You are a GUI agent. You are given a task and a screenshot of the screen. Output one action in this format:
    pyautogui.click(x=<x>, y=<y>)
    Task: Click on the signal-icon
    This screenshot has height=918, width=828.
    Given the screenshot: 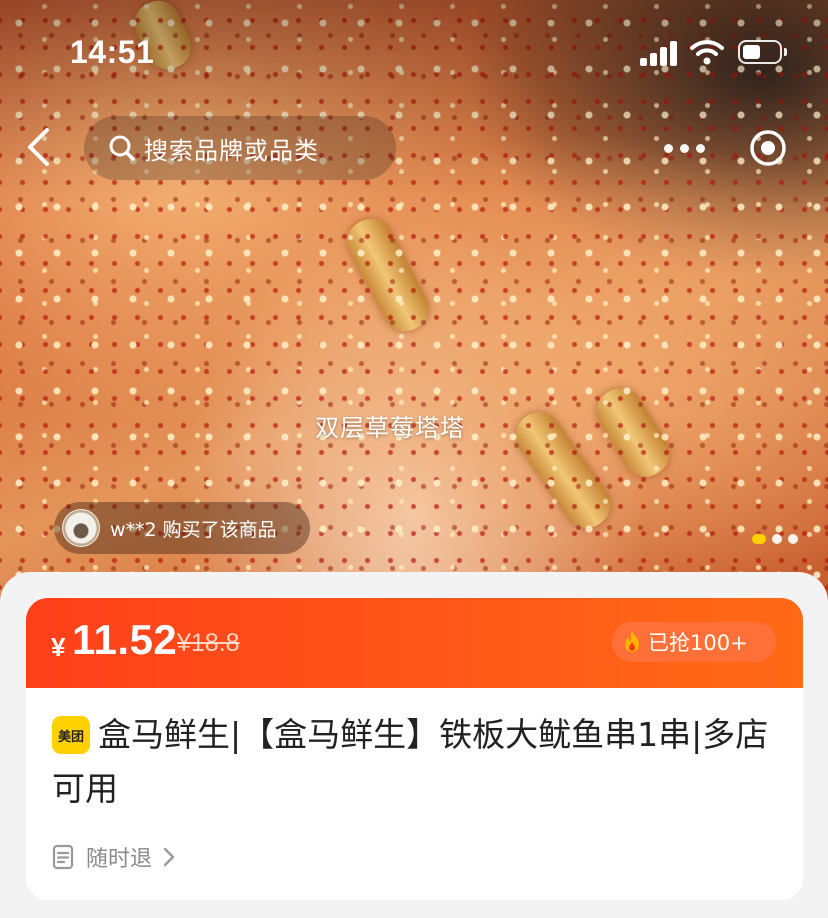 What is the action you would take?
    pyautogui.click(x=660, y=53)
    